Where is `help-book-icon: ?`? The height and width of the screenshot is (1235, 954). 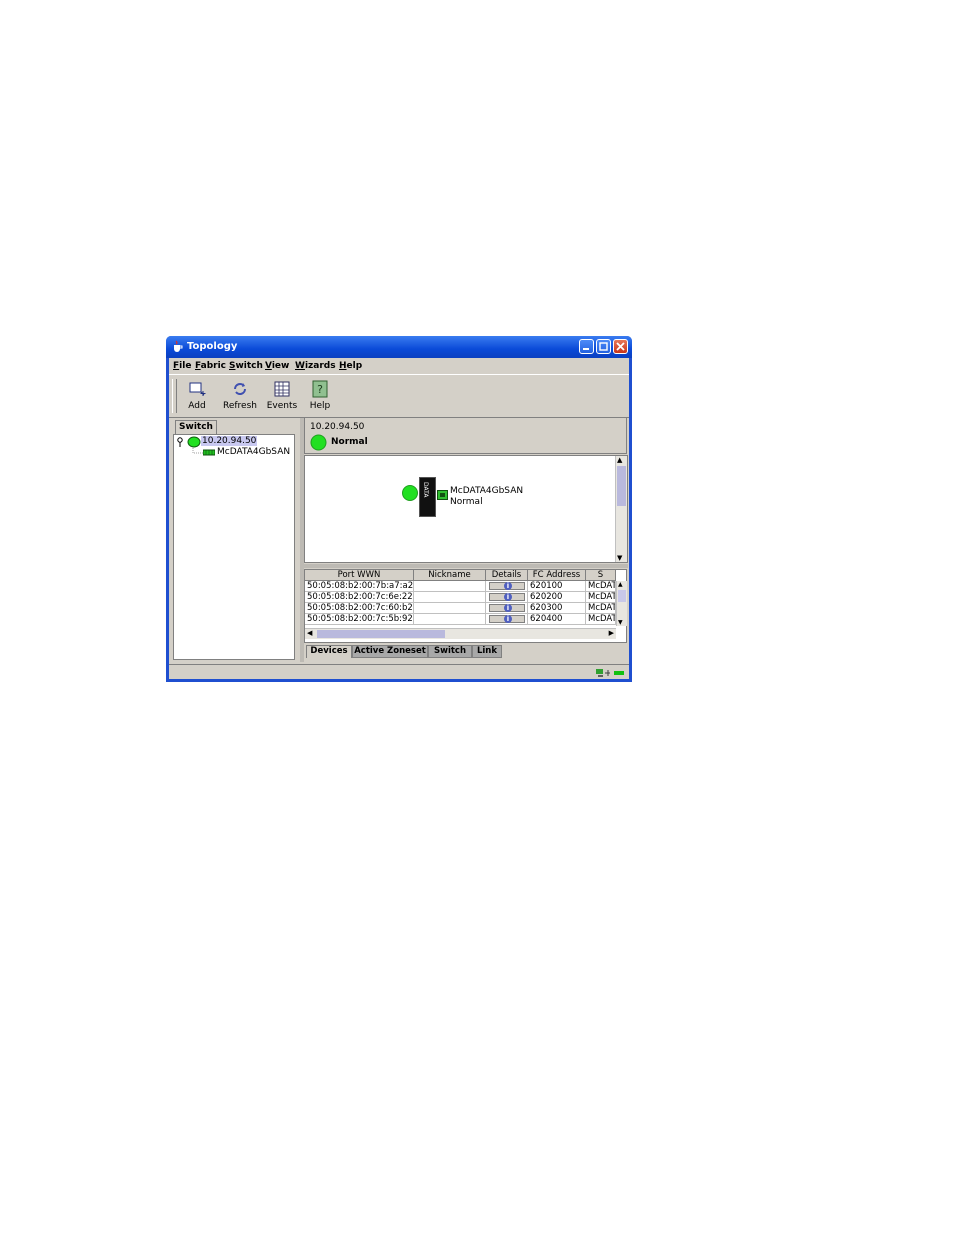 help-book-icon: ? is located at coordinates (320, 389).